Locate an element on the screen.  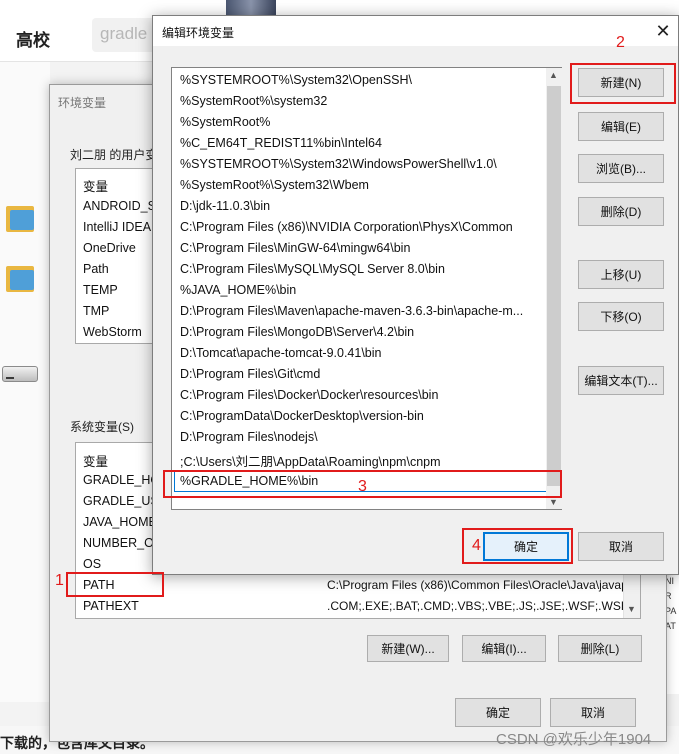
annotation-box-path is located at coordinates (115, 584).